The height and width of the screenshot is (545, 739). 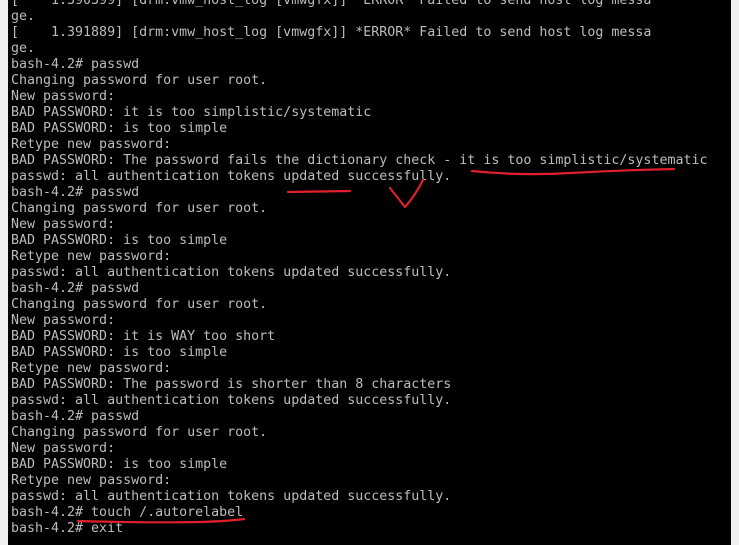 What do you see at coordinates (143, 336) in the screenshot?
I see `terminal-line: BAD PASSWORD: it is WAY too short` at bounding box center [143, 336].